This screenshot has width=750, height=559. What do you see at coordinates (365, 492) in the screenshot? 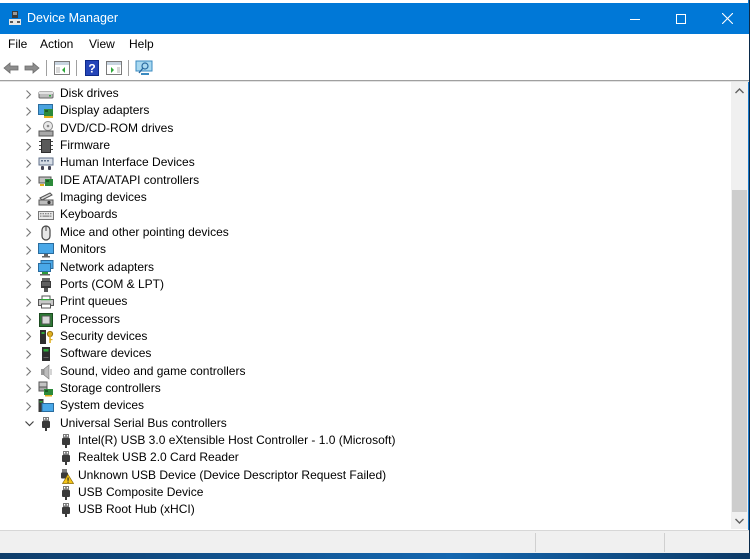
I see `tree-device-row: USB Composite Device` at bounding box center [365, 492].